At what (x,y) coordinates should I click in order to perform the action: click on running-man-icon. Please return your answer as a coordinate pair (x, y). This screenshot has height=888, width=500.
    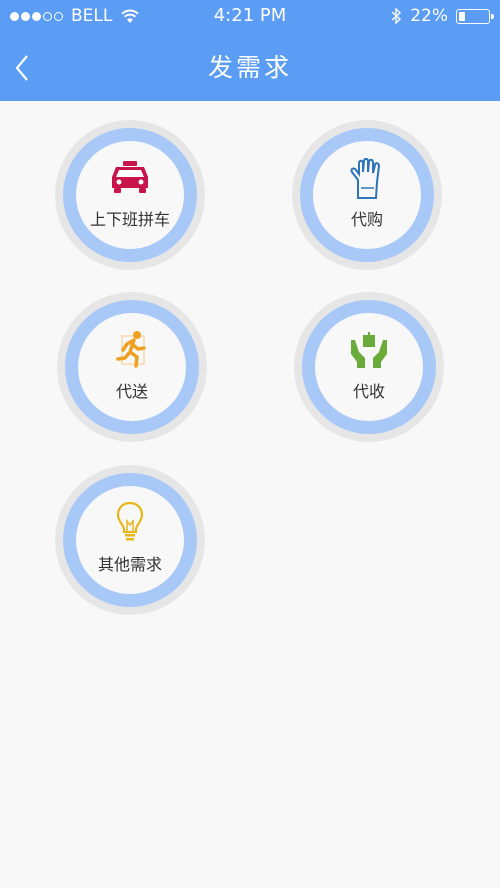
    Looking at the image, I should click on (131, 349).